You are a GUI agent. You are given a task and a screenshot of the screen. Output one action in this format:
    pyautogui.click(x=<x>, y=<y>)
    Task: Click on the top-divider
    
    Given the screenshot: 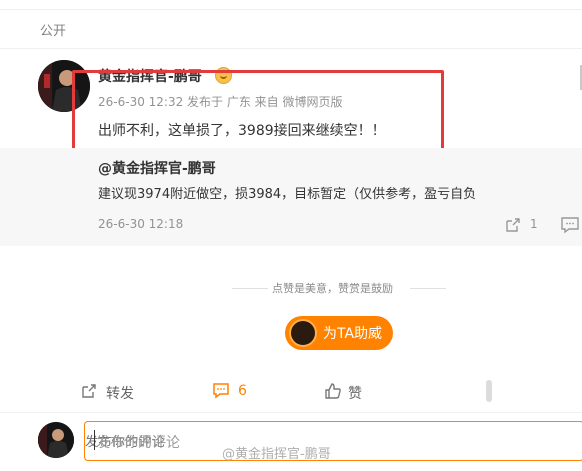 What is the action you would take?
    pyautogui.click(x=291, y=5)
    